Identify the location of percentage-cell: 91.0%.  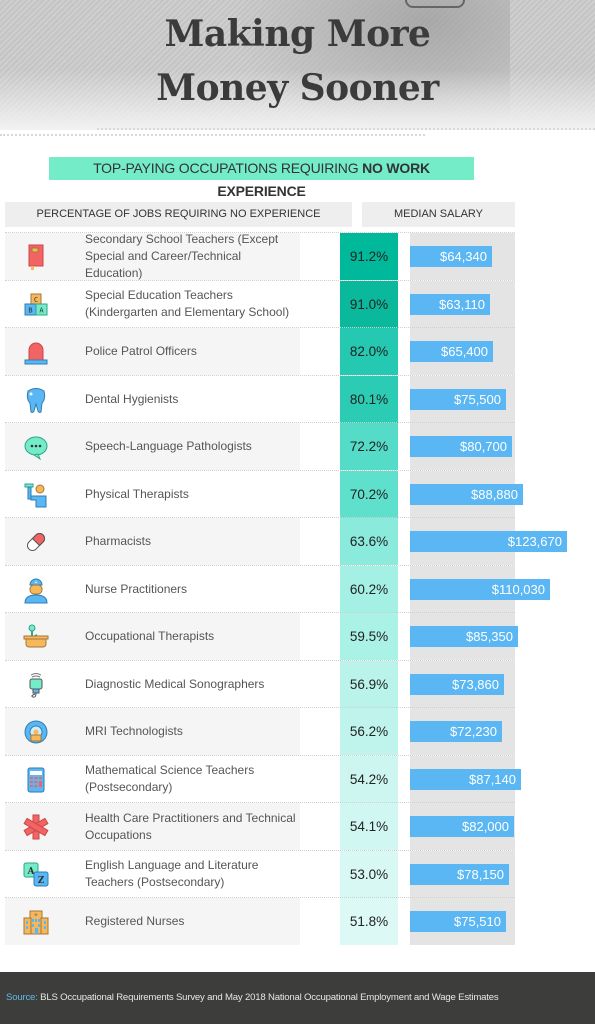
(369, 304).